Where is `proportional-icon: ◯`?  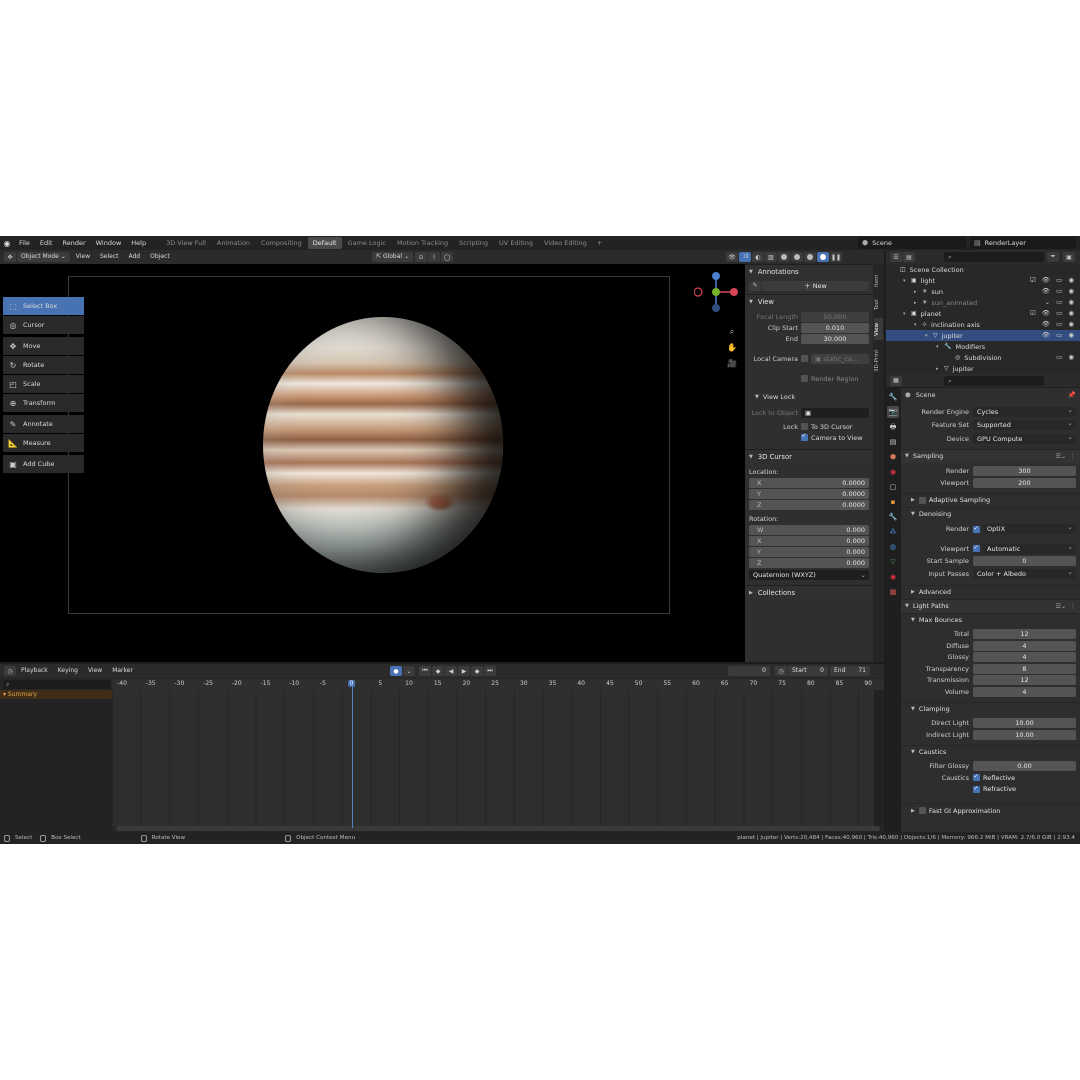 proportional-icon: ◯ is located at coordinates (447, 257).